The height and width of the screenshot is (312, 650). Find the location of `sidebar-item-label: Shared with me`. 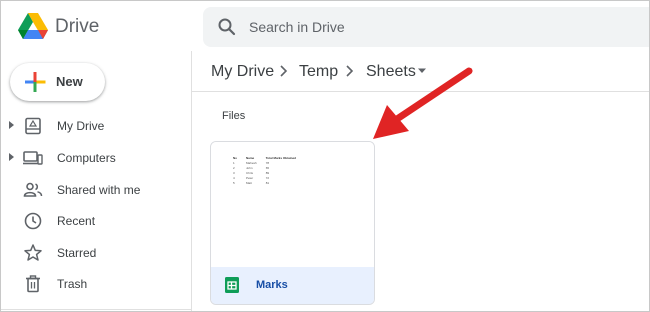

sidebar-item-label: Shared with me is located at coordinates (99, 190).